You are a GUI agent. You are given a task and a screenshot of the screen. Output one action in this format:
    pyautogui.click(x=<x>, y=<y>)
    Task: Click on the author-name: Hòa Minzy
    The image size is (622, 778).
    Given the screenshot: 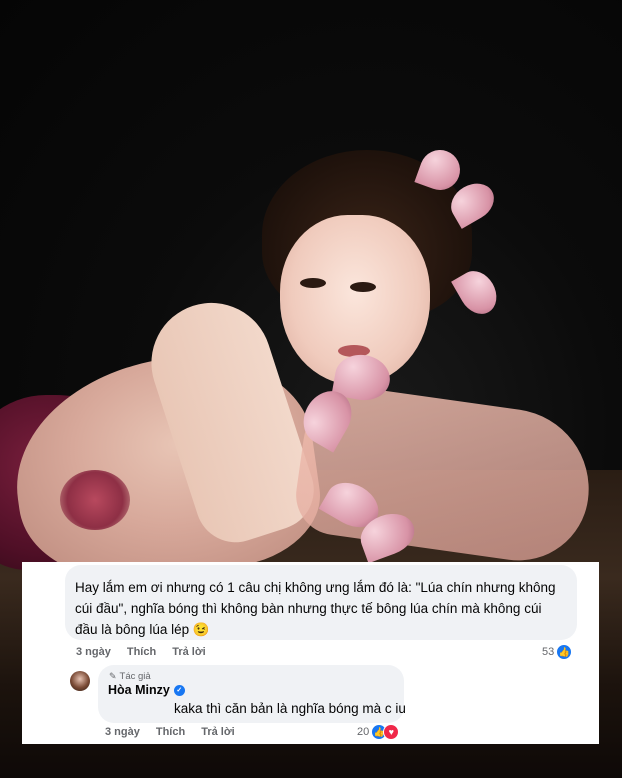 What is the action you would take?
    pyautogui.click(x=139, y=690)
    